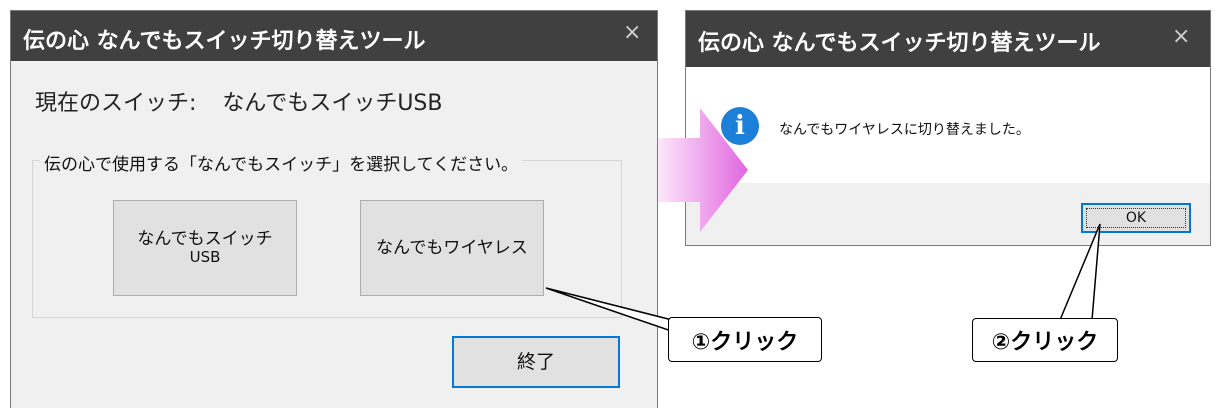  I want to click on callout1-pointer, so click(613, 311).